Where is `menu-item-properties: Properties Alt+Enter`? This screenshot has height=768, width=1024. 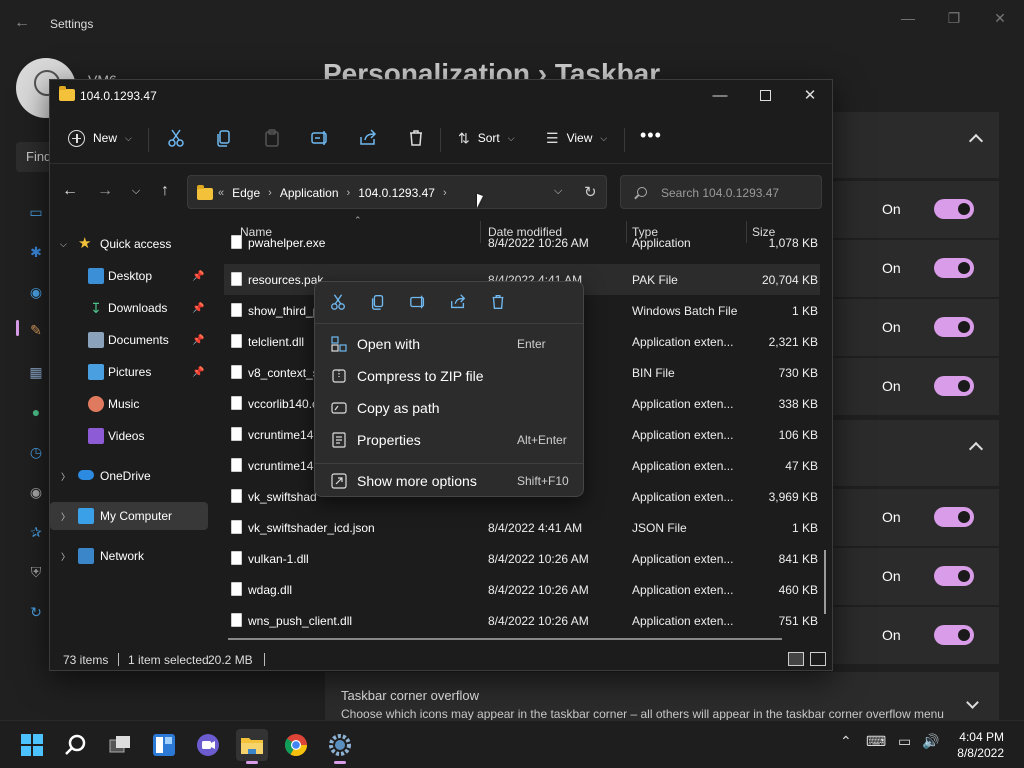
menu-item-properties: Properties Alt+Enter is located at coordinates (449, 440).